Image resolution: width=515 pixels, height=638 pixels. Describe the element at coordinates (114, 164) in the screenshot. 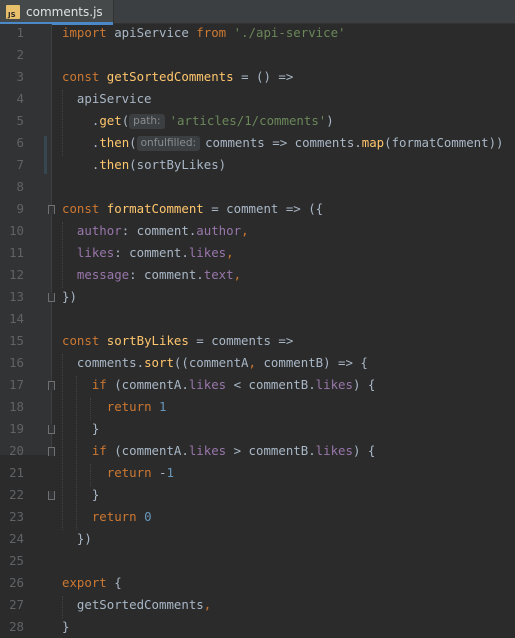

I see `code-token: then` at that location.